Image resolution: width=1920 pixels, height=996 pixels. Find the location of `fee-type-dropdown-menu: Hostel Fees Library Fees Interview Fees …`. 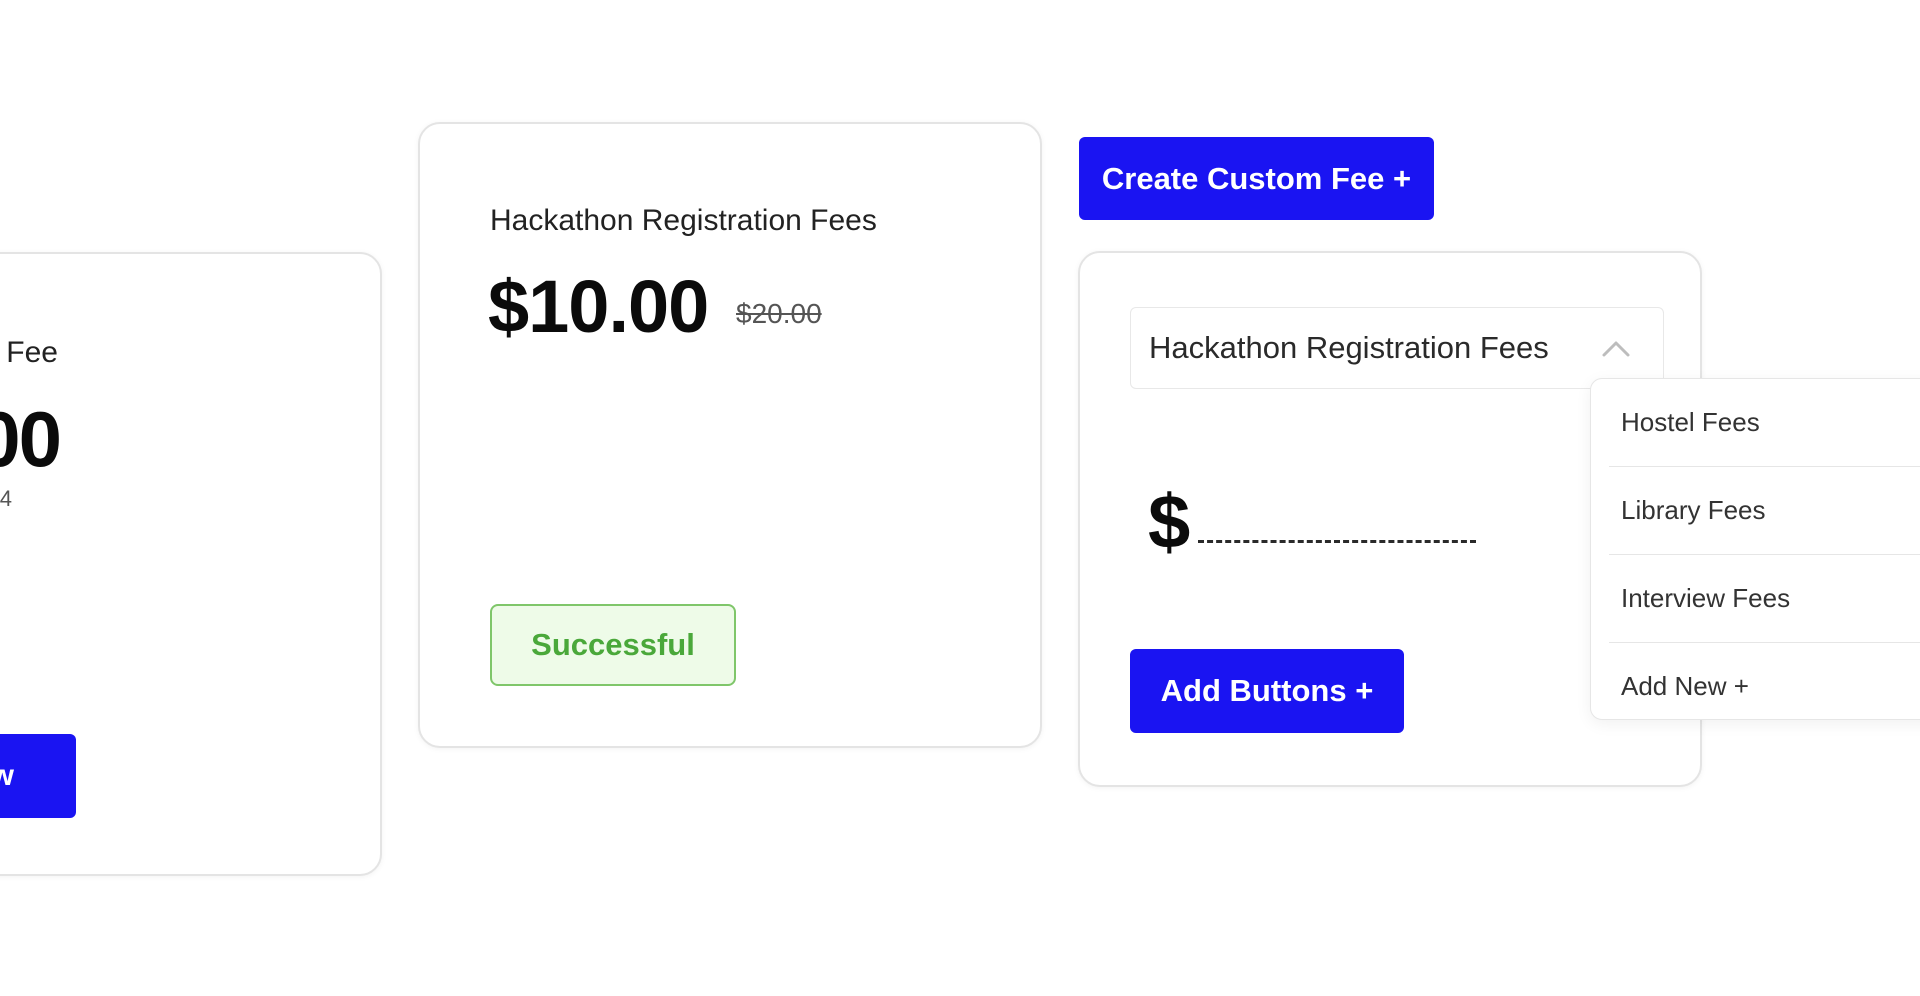

fee-type-dropdown-menu: Hostel Fees Library Fees Interview Fees … is located at coordinates (1755, 549).